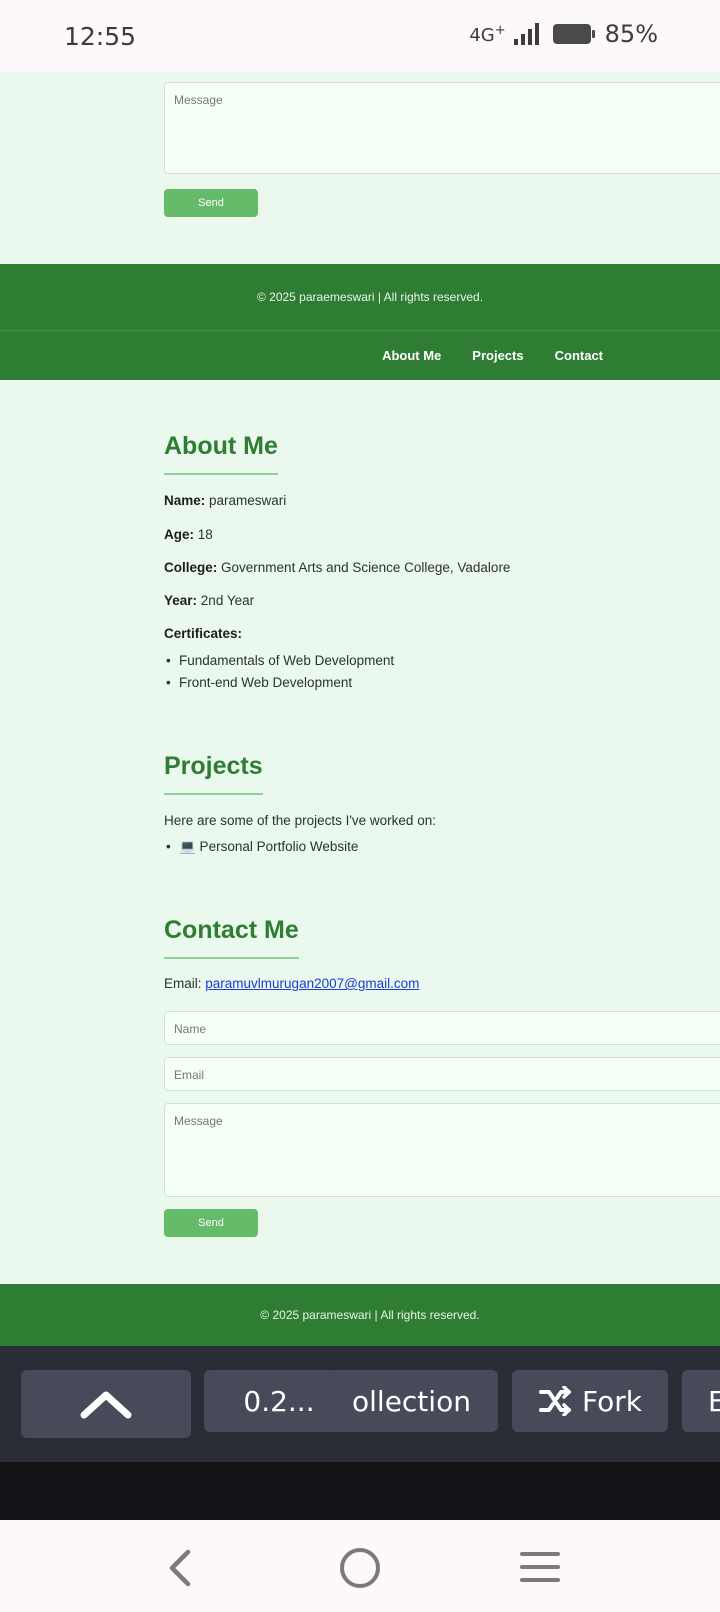 The image size is (720, 1612). Describe the element at coordinates (540, 1568) in the screenshot. I see `recents-icon` at that location.